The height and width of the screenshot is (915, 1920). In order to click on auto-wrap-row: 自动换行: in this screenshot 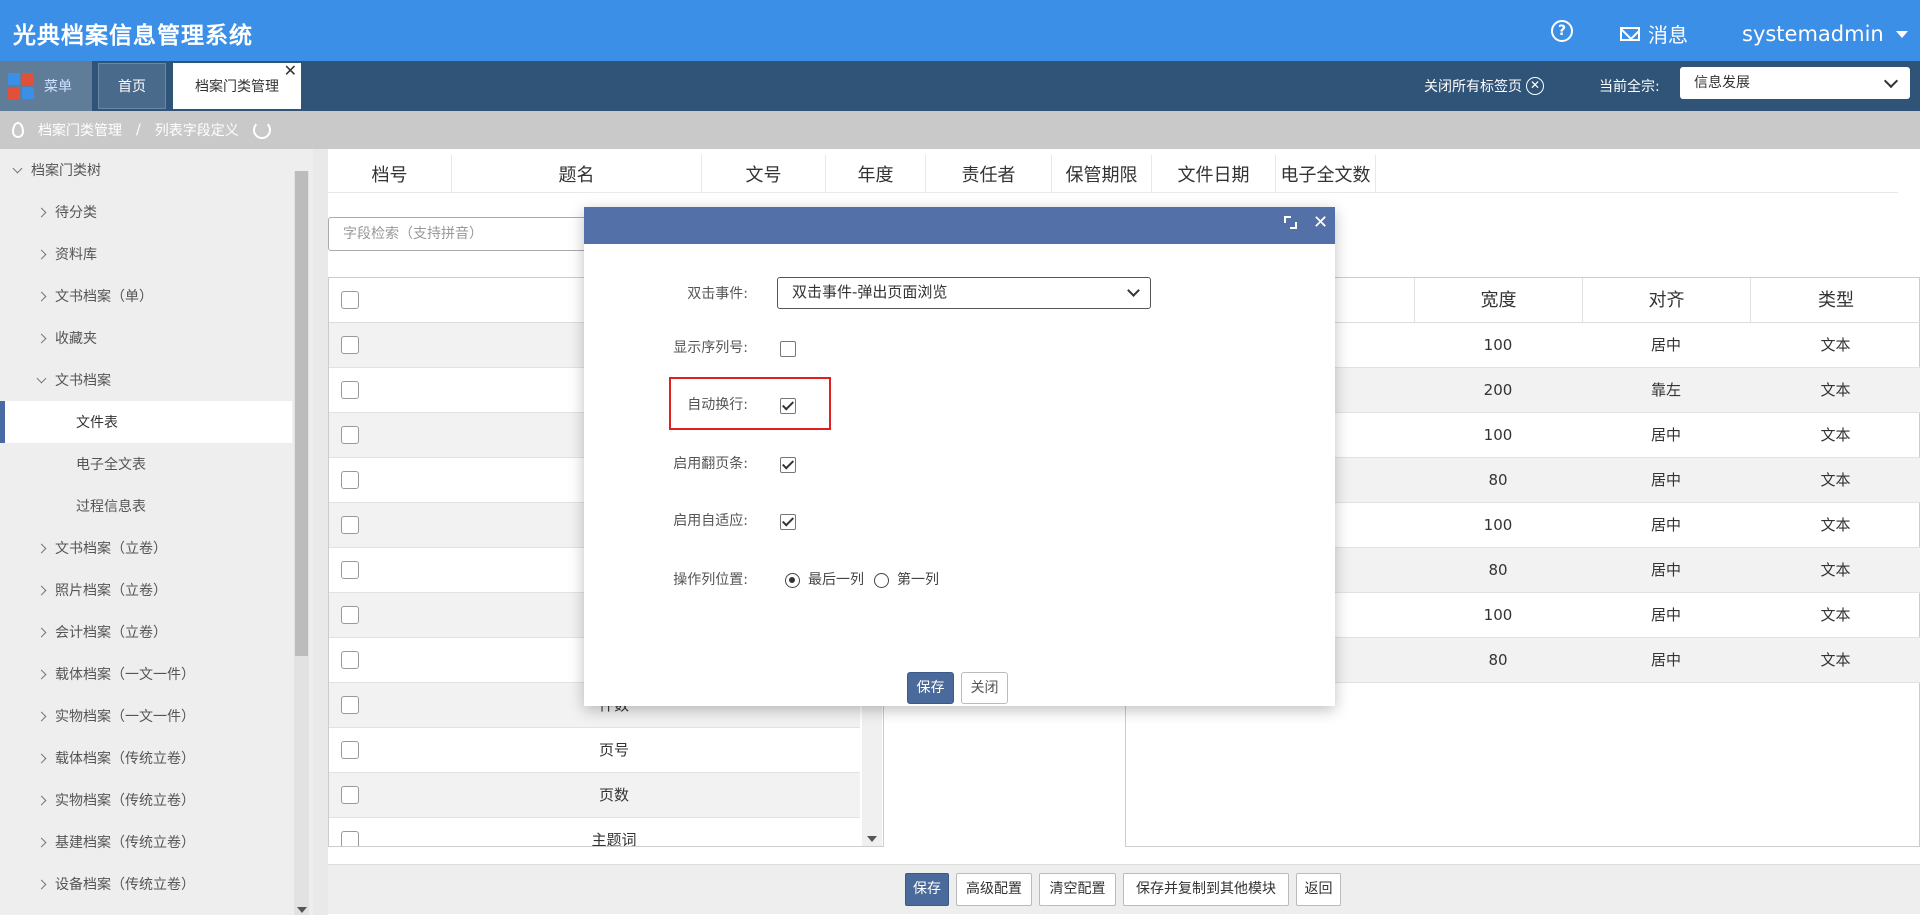, I will do `click(959, 404)`.